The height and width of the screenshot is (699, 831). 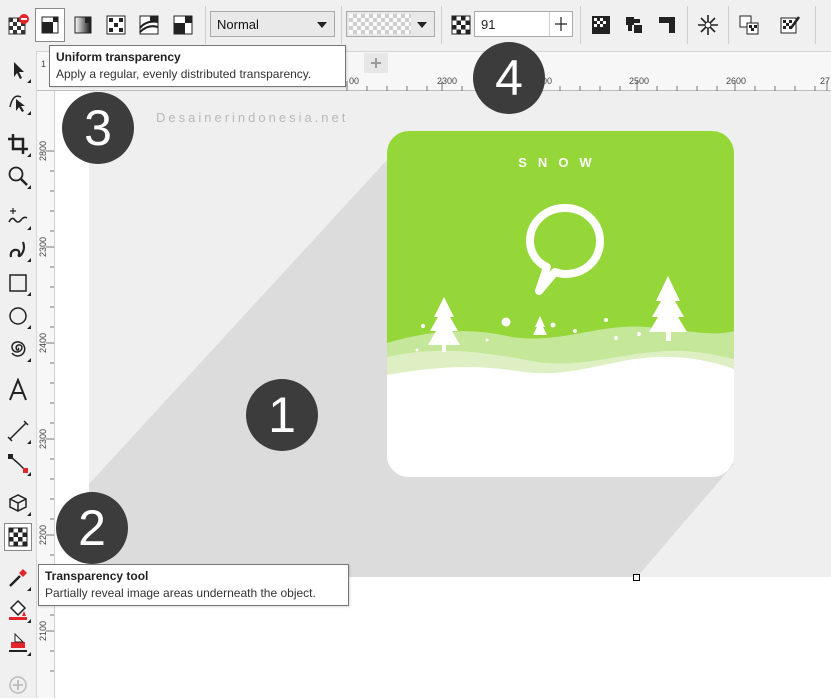 What do you see at coordinates (43, 342) in the screenshot?
I see `ruler-label: 2400` at bounding box center [43, 342].